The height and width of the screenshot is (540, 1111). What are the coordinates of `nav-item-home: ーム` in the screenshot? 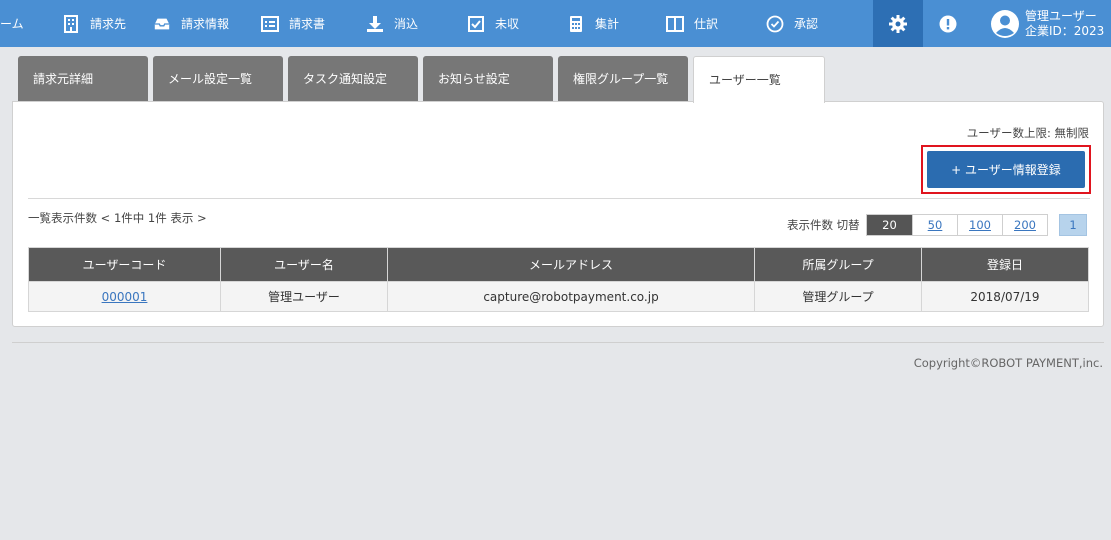 It's located at (12, 23).